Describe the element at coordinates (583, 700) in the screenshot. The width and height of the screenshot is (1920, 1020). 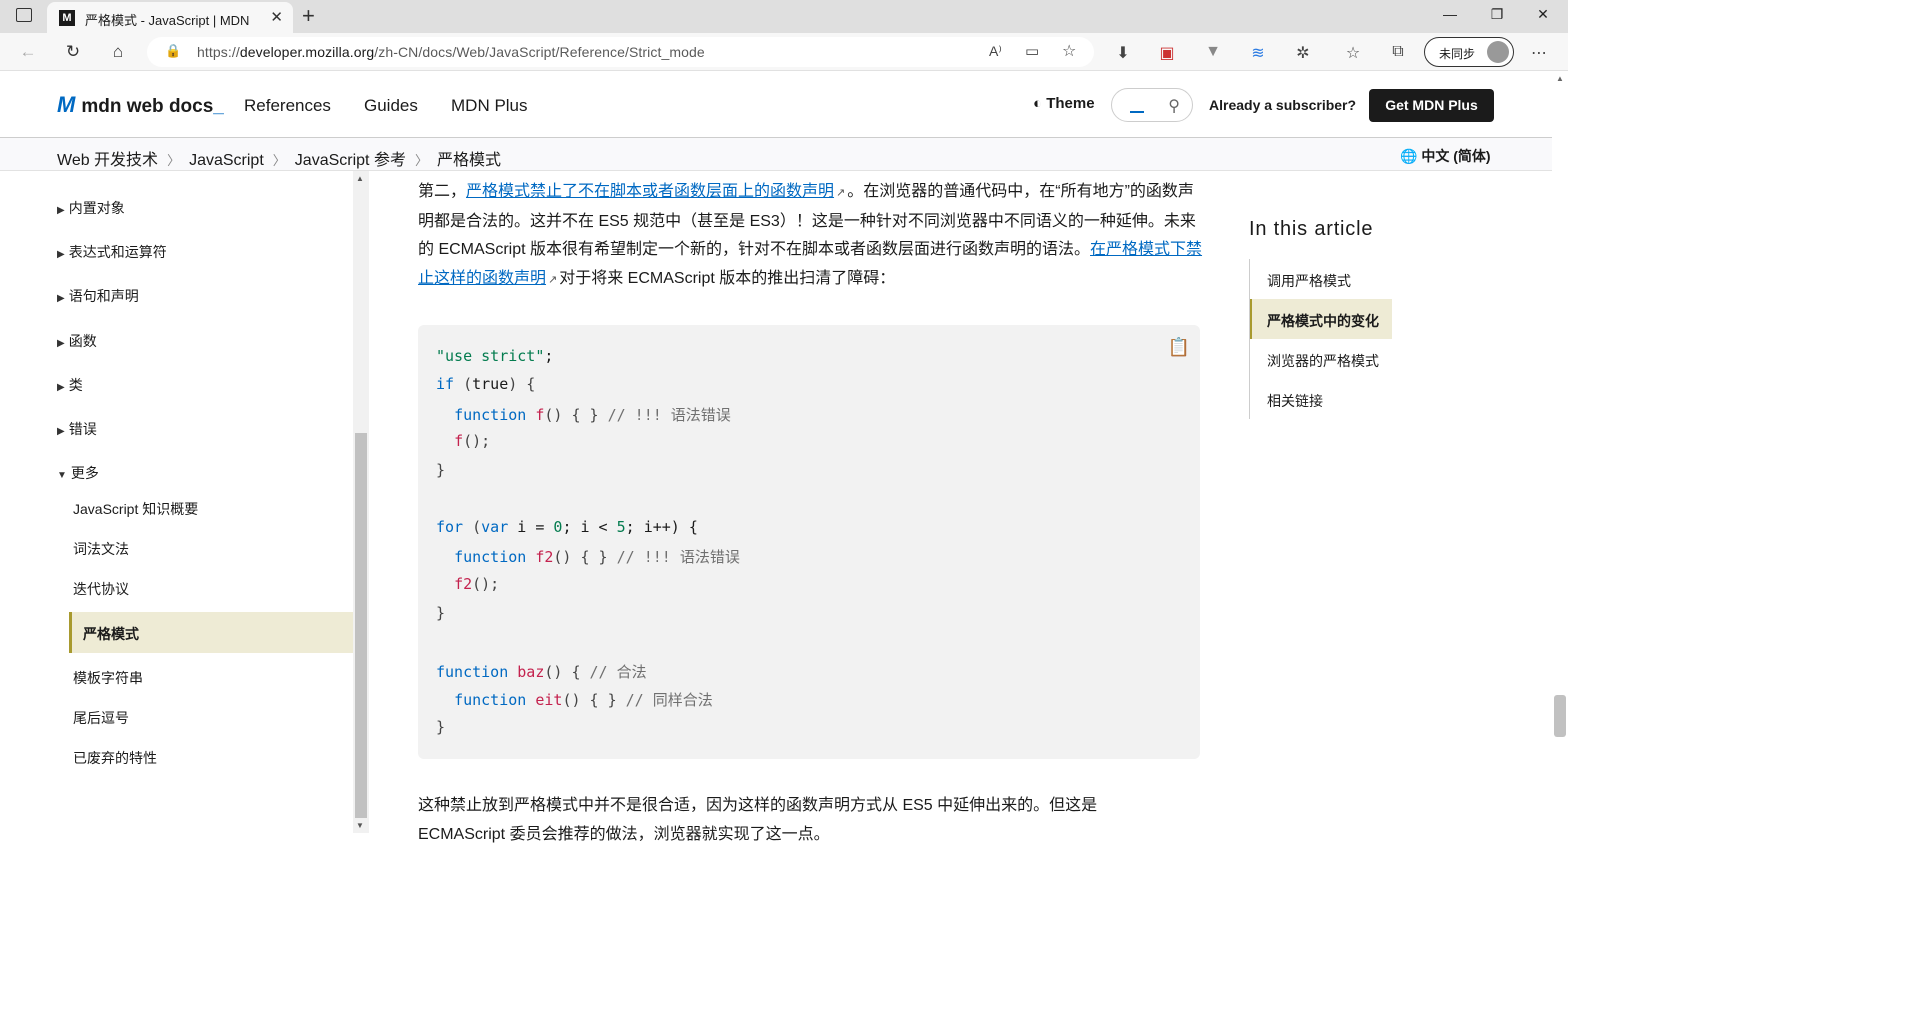
I see `code-line: function eit() { } // 同样合法` at that location.